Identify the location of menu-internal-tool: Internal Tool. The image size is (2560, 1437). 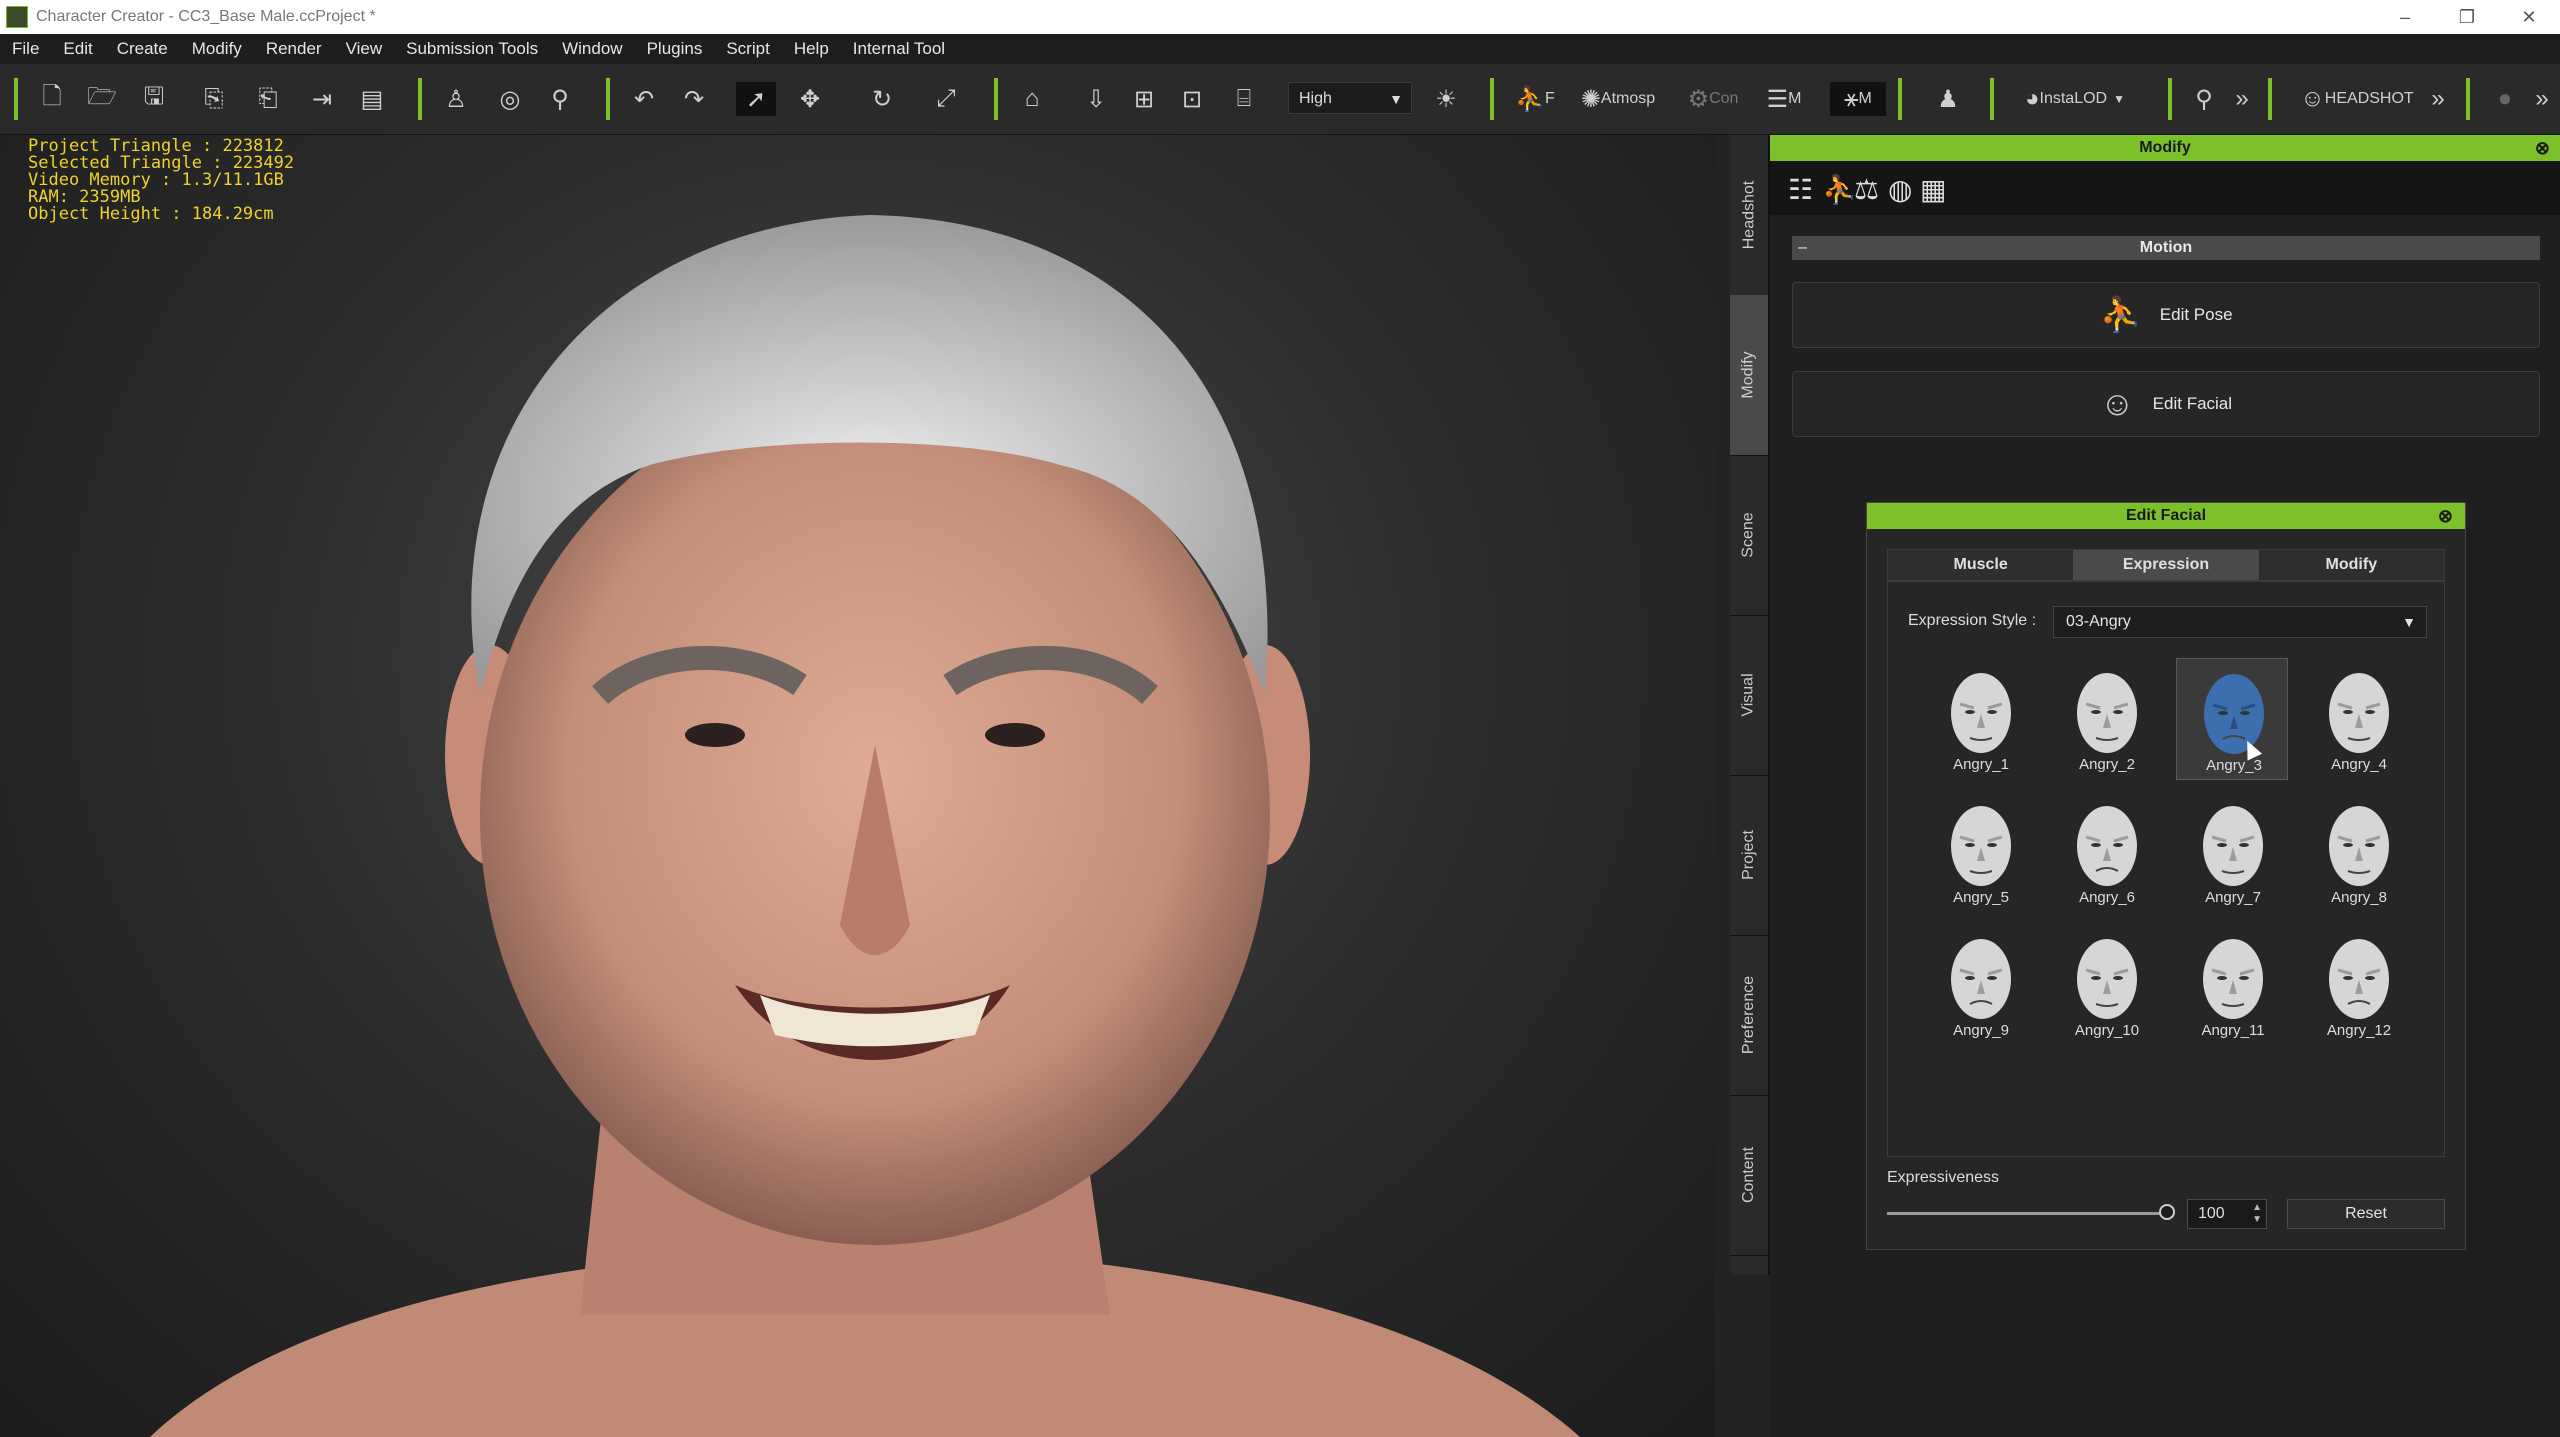
(899, 49).